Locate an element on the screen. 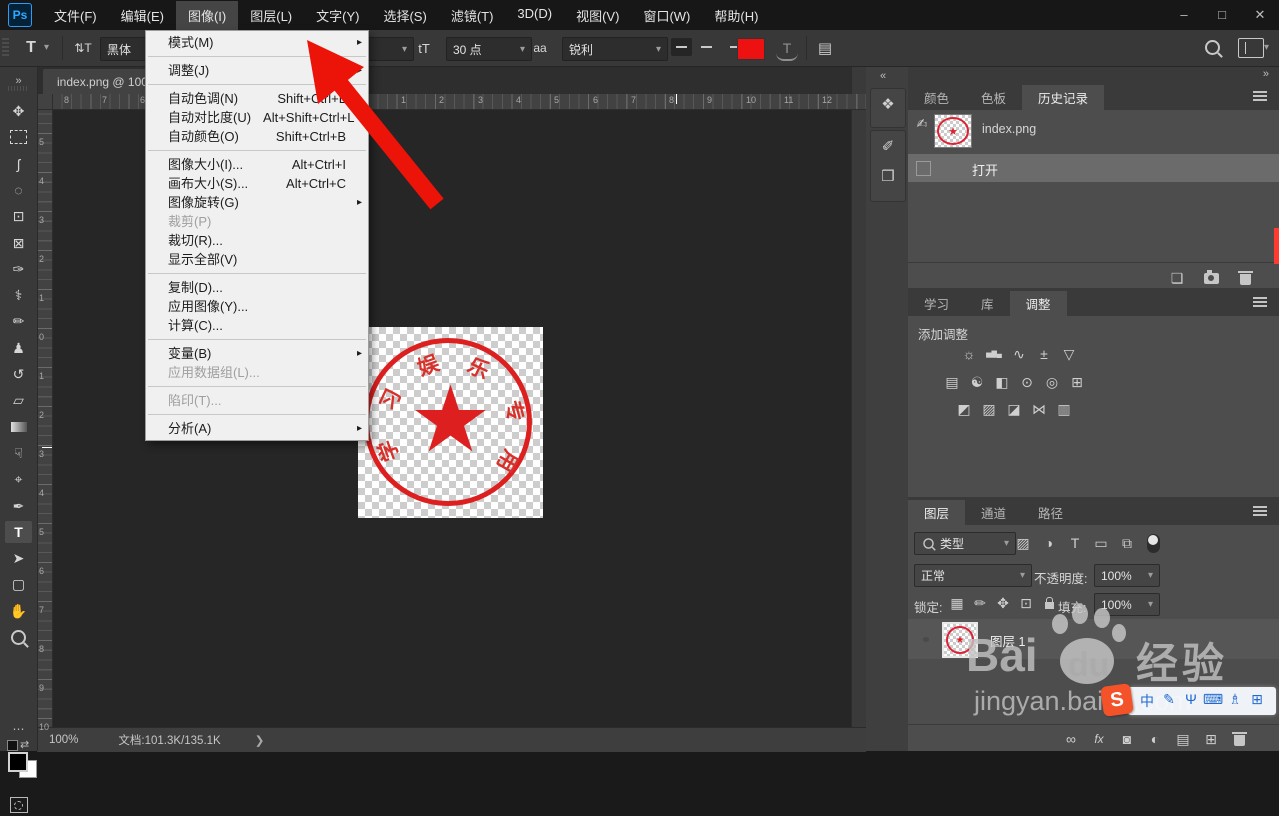  selective-color-icon: ⋈ is located at coordinates (1039, 409).